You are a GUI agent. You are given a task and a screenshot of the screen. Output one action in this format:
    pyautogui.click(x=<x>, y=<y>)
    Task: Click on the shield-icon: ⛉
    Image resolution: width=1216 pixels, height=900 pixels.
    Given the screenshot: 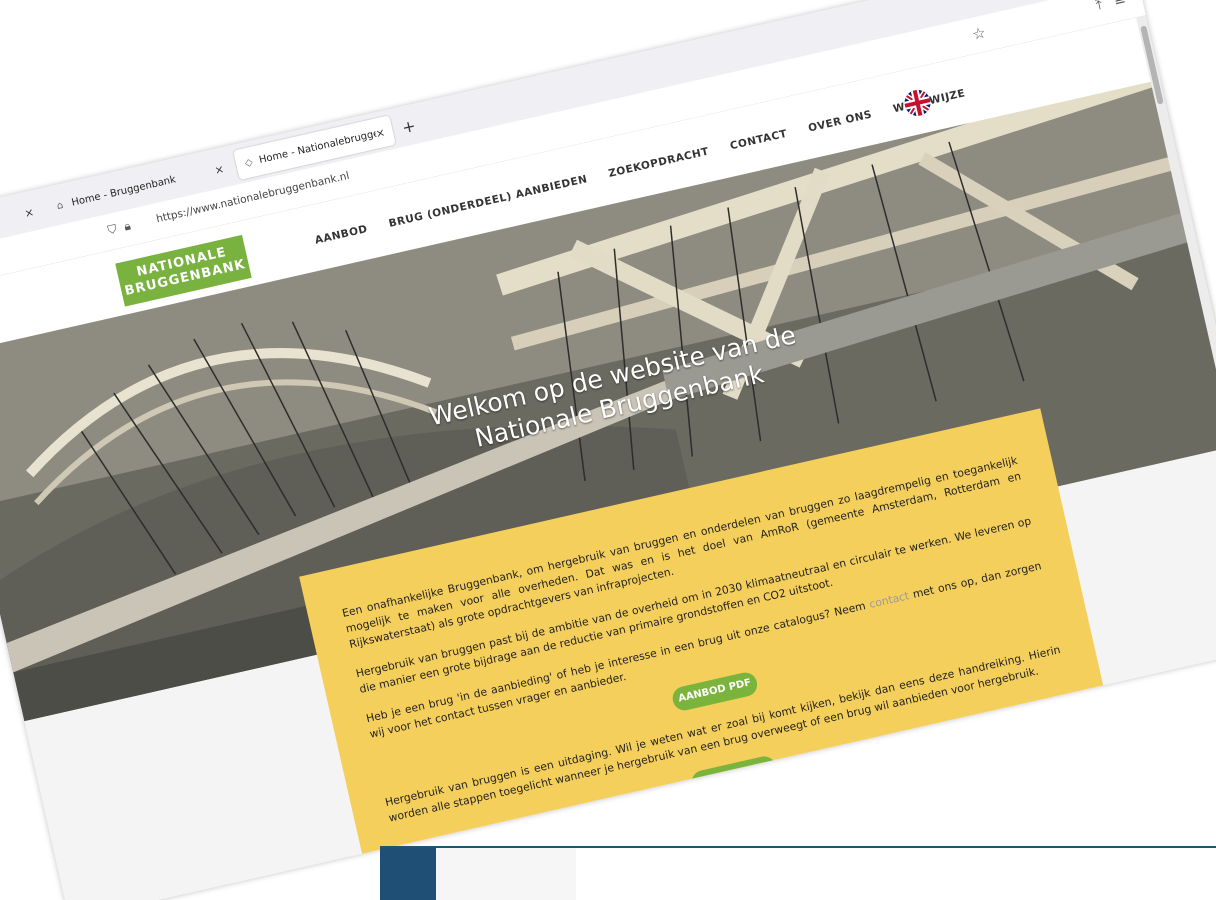 What is the action you would take?
    pyautogui.click(x=112, y=230)
    